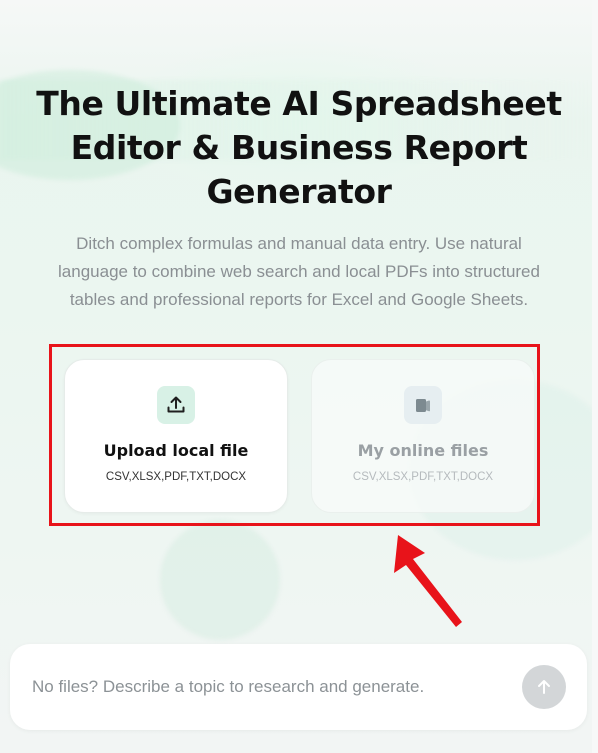 This screenshot has width=598, height=753. I want to click on scrollbar-track, so click(595, 376).